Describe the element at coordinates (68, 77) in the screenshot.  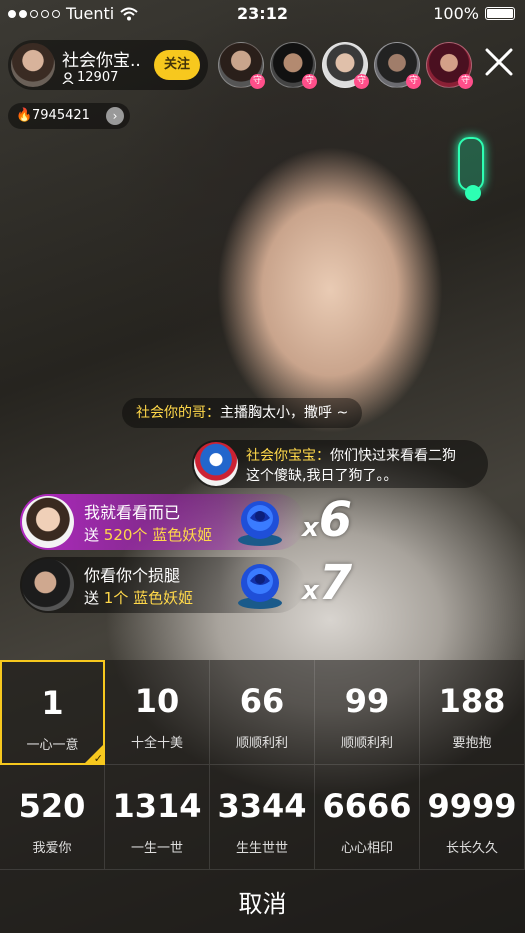
I see `person-icon` at that location.